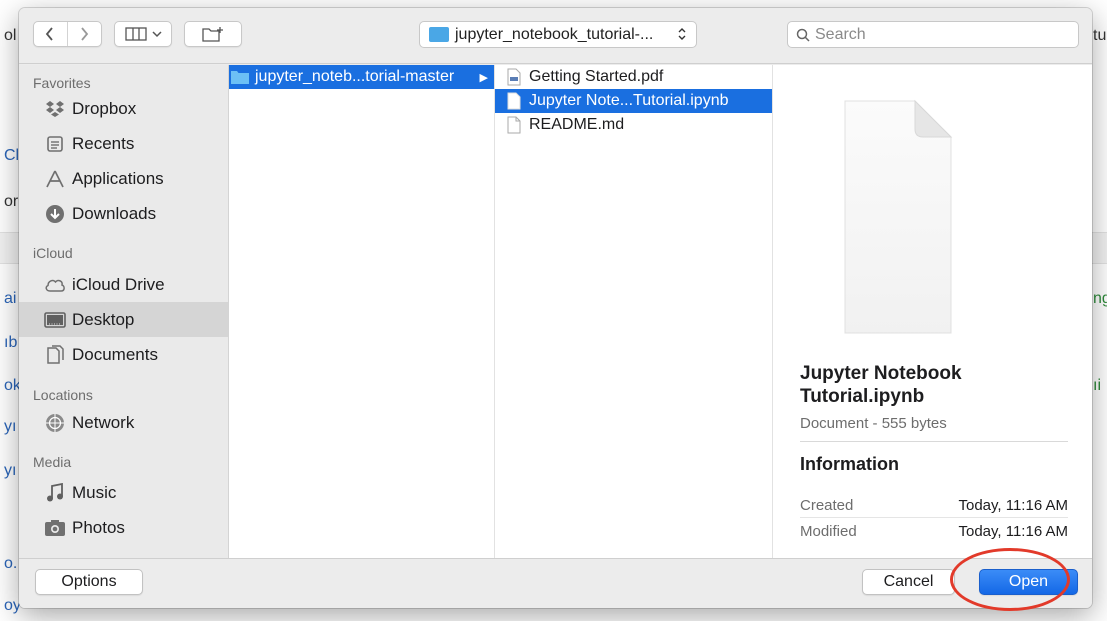  What do you see at coordinates (62, 83) in the screenshot?
I see `sidebar-section-header: Favorites` at bounding box center [62, 83].